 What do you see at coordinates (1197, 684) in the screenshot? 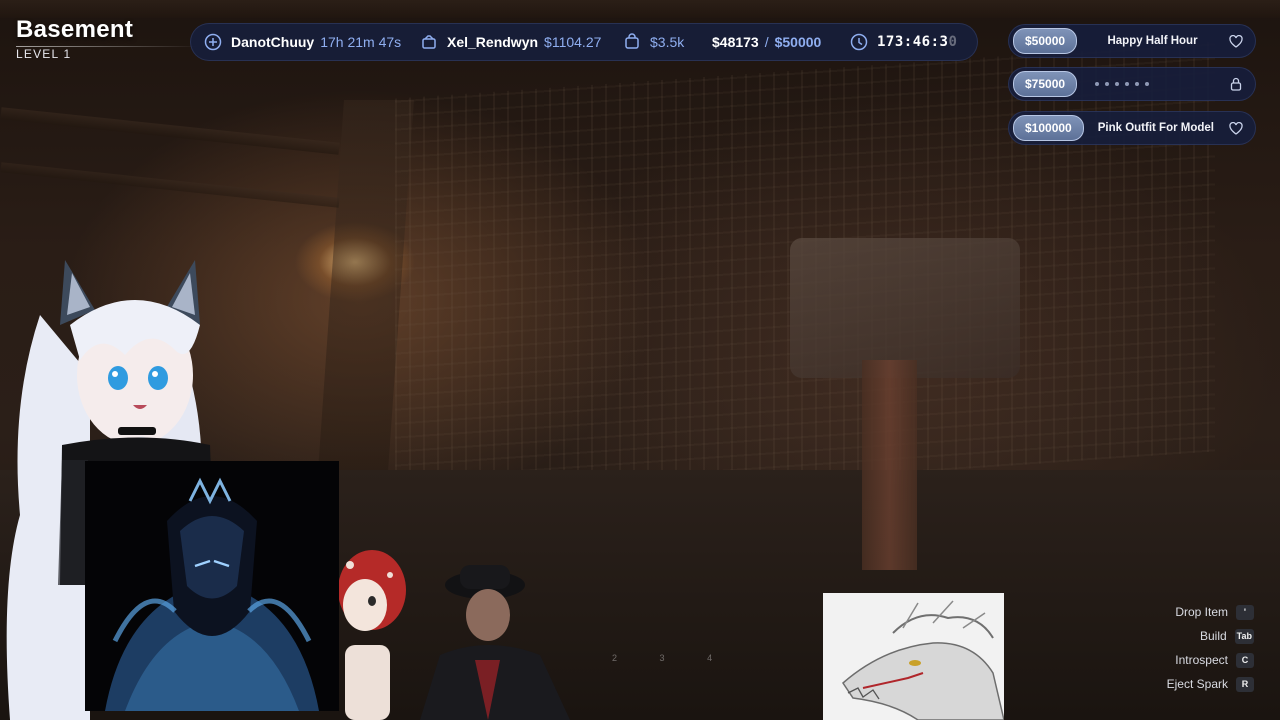
I see `keybind-label: Eject Spark` at bounding box center [1197, 684].